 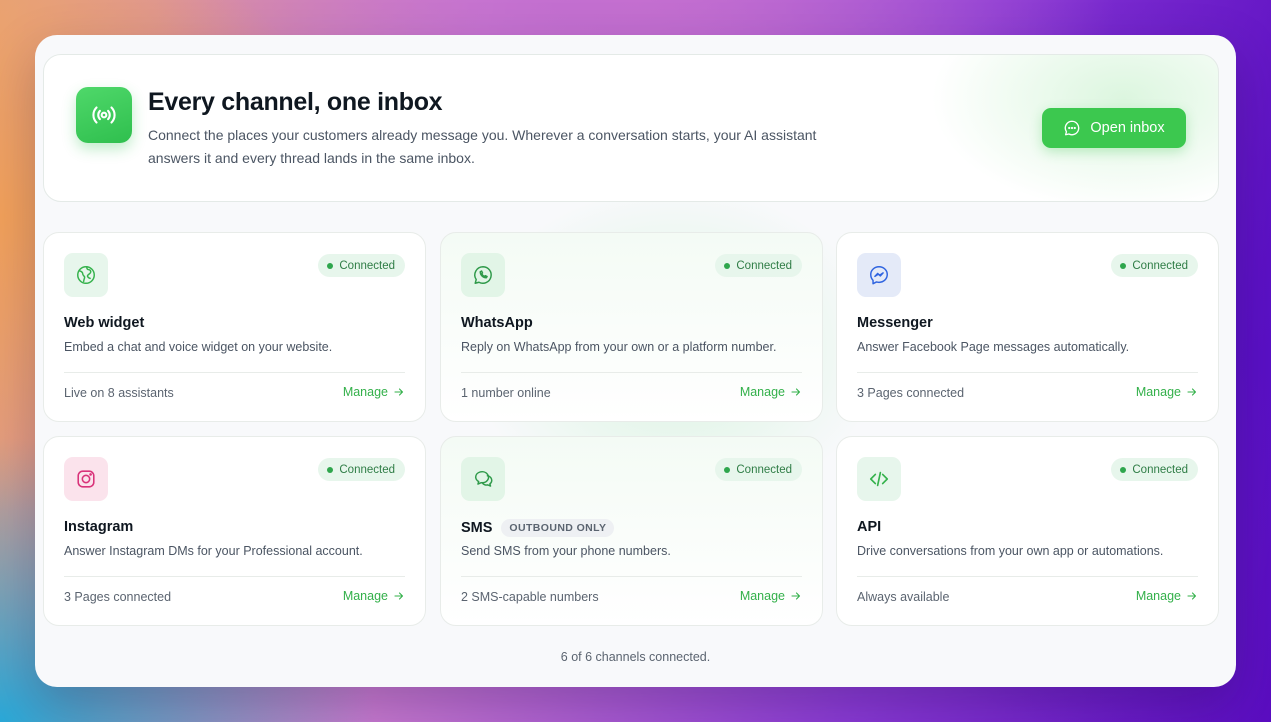 I want to click on channel-description: Send SMS from your phone numbers., so click(x=566, y=551).